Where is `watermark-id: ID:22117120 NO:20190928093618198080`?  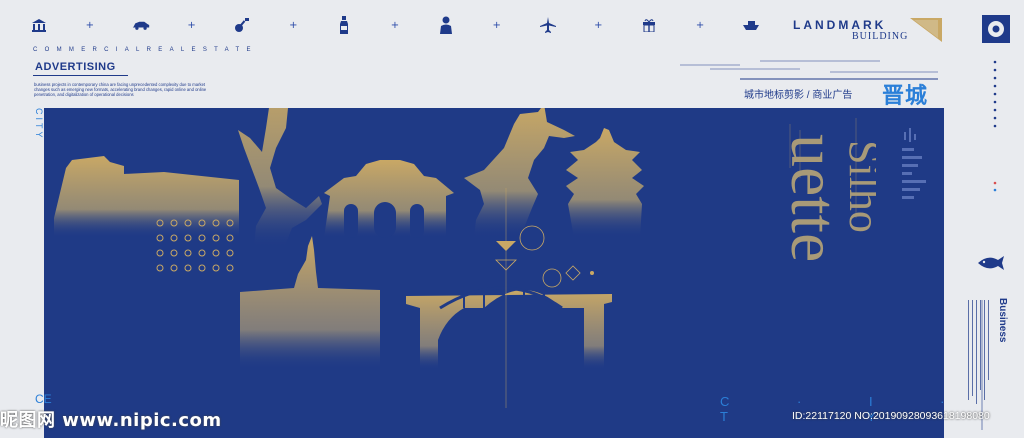
watermark-id: ID:22117120 NO:20190928093618198080 is located at coordinates (891, 416).